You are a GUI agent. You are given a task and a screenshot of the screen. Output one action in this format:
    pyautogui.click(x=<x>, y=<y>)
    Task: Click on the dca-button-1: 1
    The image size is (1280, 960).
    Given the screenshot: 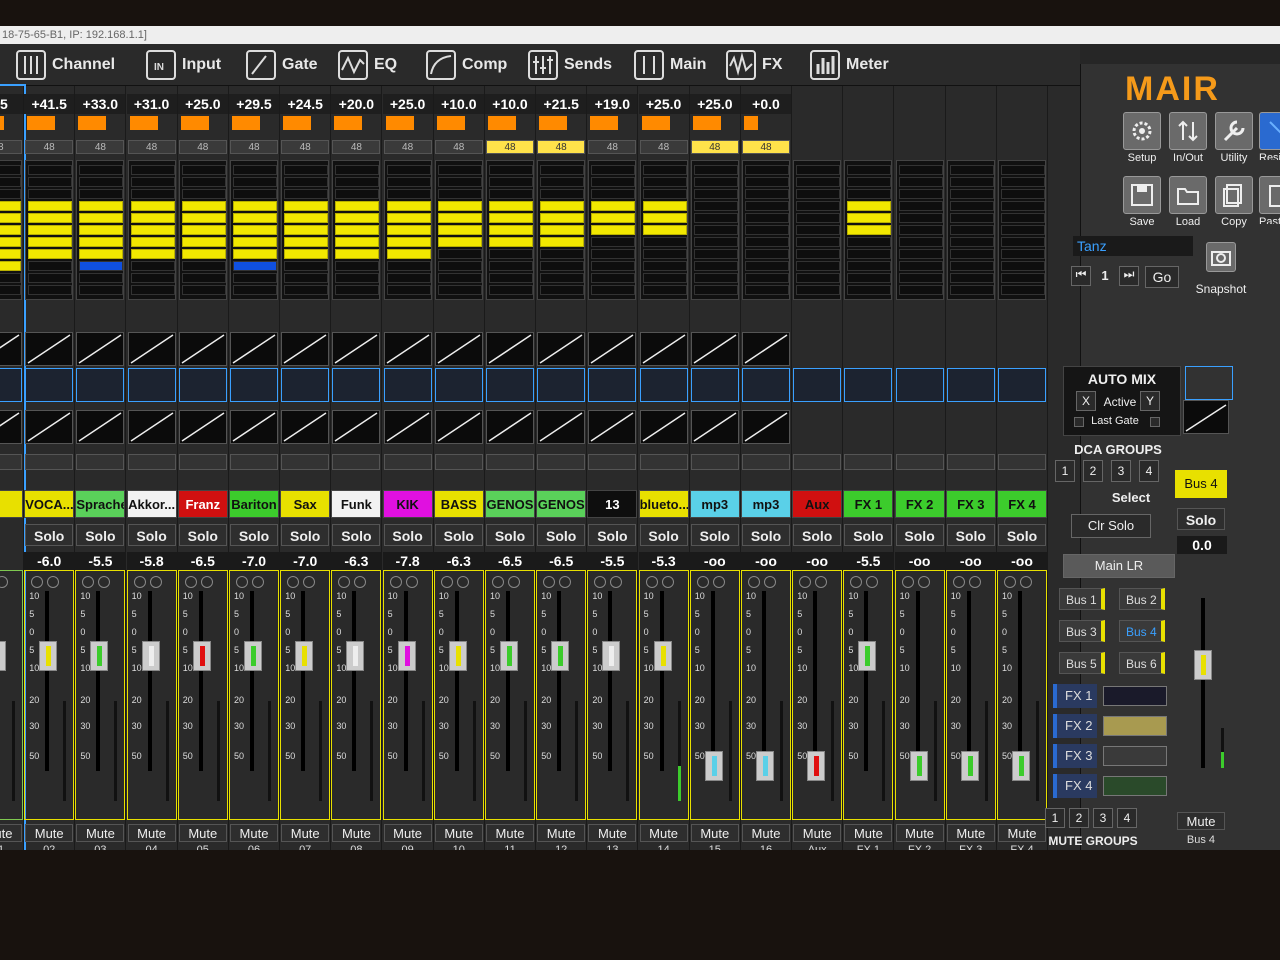 What is the action you would take?
    pyautogui.click(x=1065, y=471)
    